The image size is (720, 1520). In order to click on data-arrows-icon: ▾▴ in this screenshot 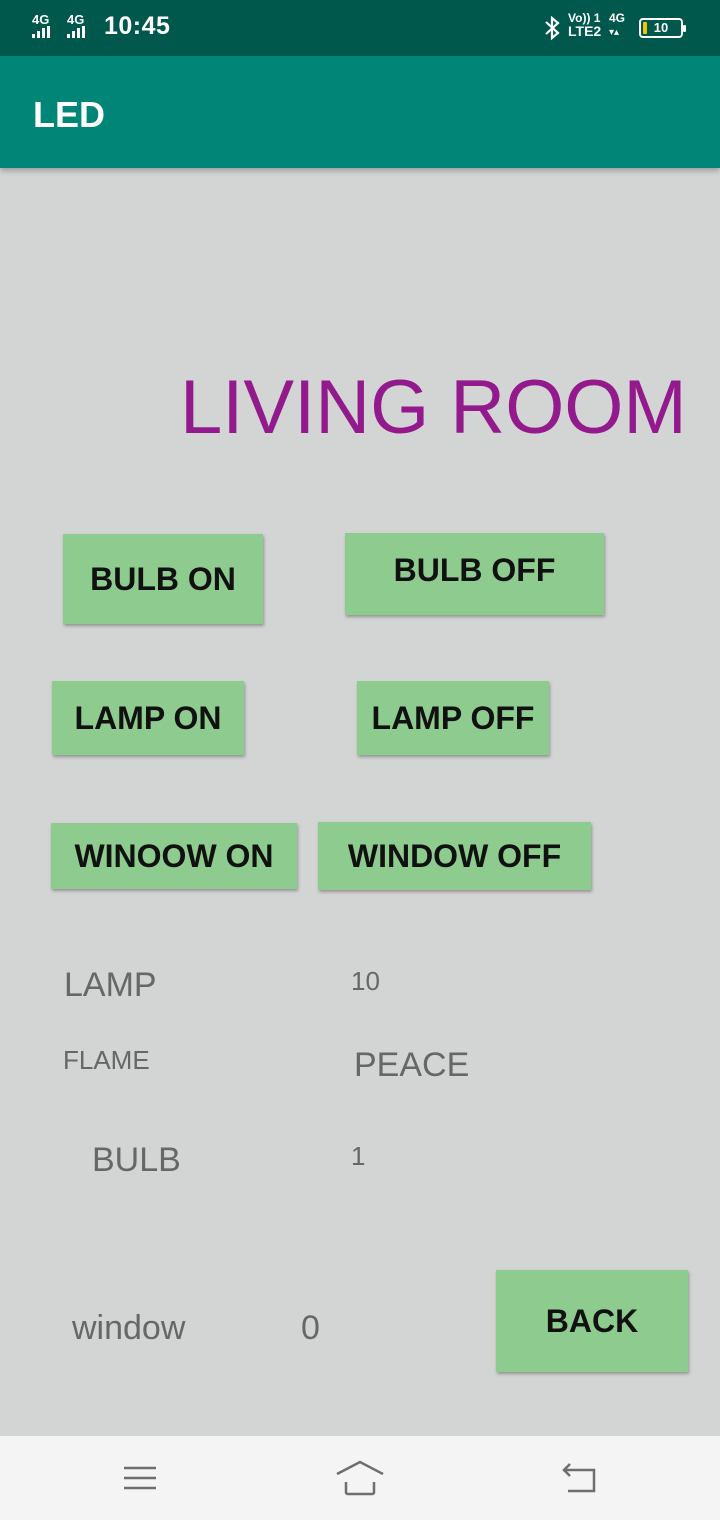, I will do `click(614, 32)`.